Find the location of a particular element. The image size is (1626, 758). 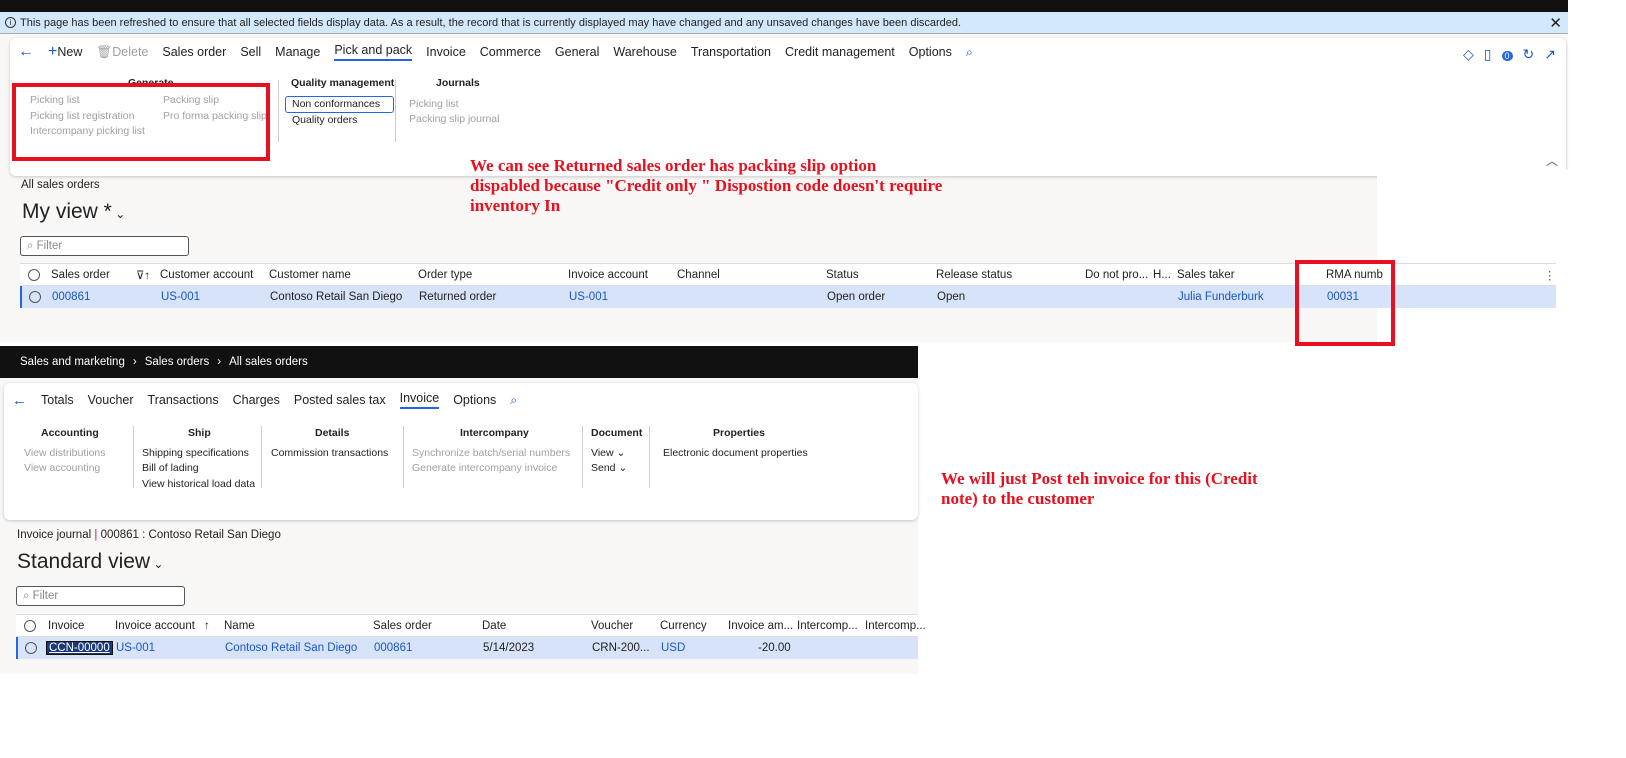

sort-ascending-icon: ↑ is located at coordinates (207, 626).